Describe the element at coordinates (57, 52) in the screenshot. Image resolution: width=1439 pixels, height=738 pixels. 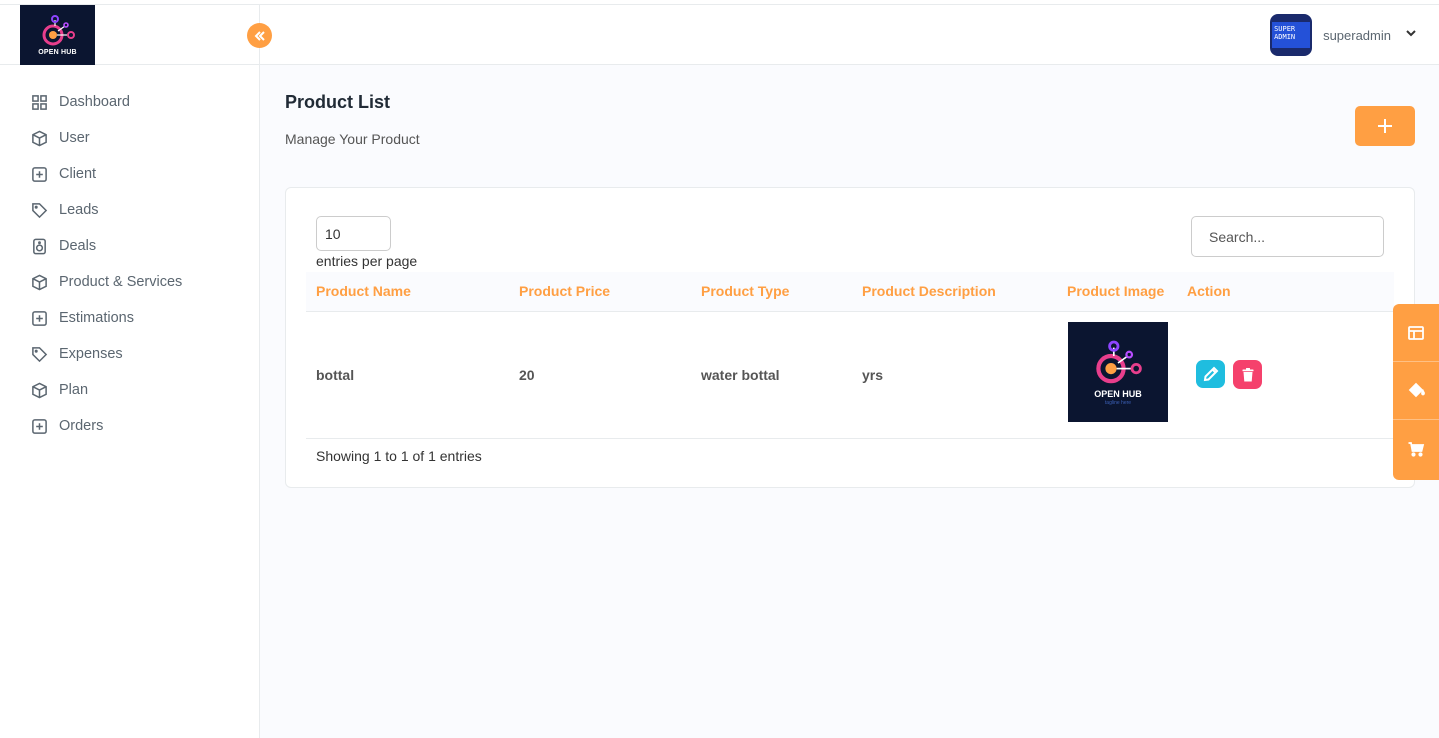
I see `logo-text: OPEN HUB` at that location.